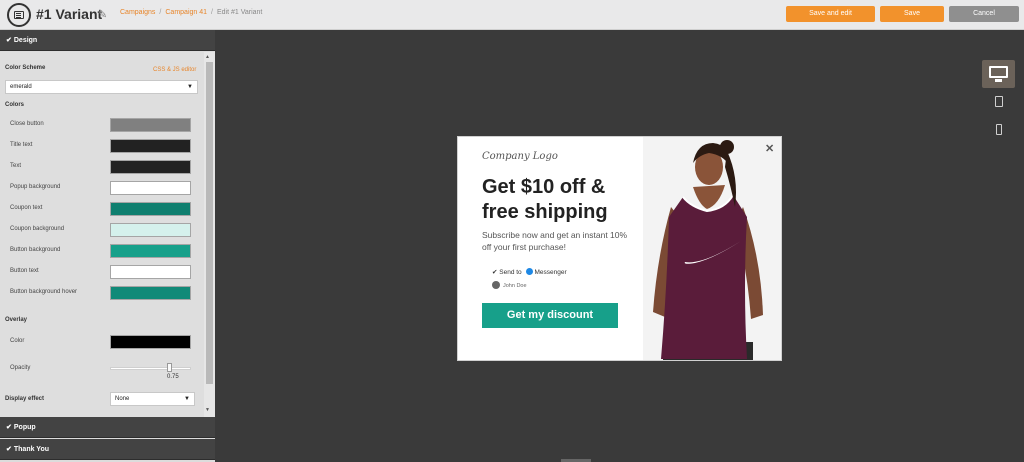  What do you see at coordinates (150, 368) in the screenshot?
I see `opacity-slider-track` at bounding box center [150, 368].